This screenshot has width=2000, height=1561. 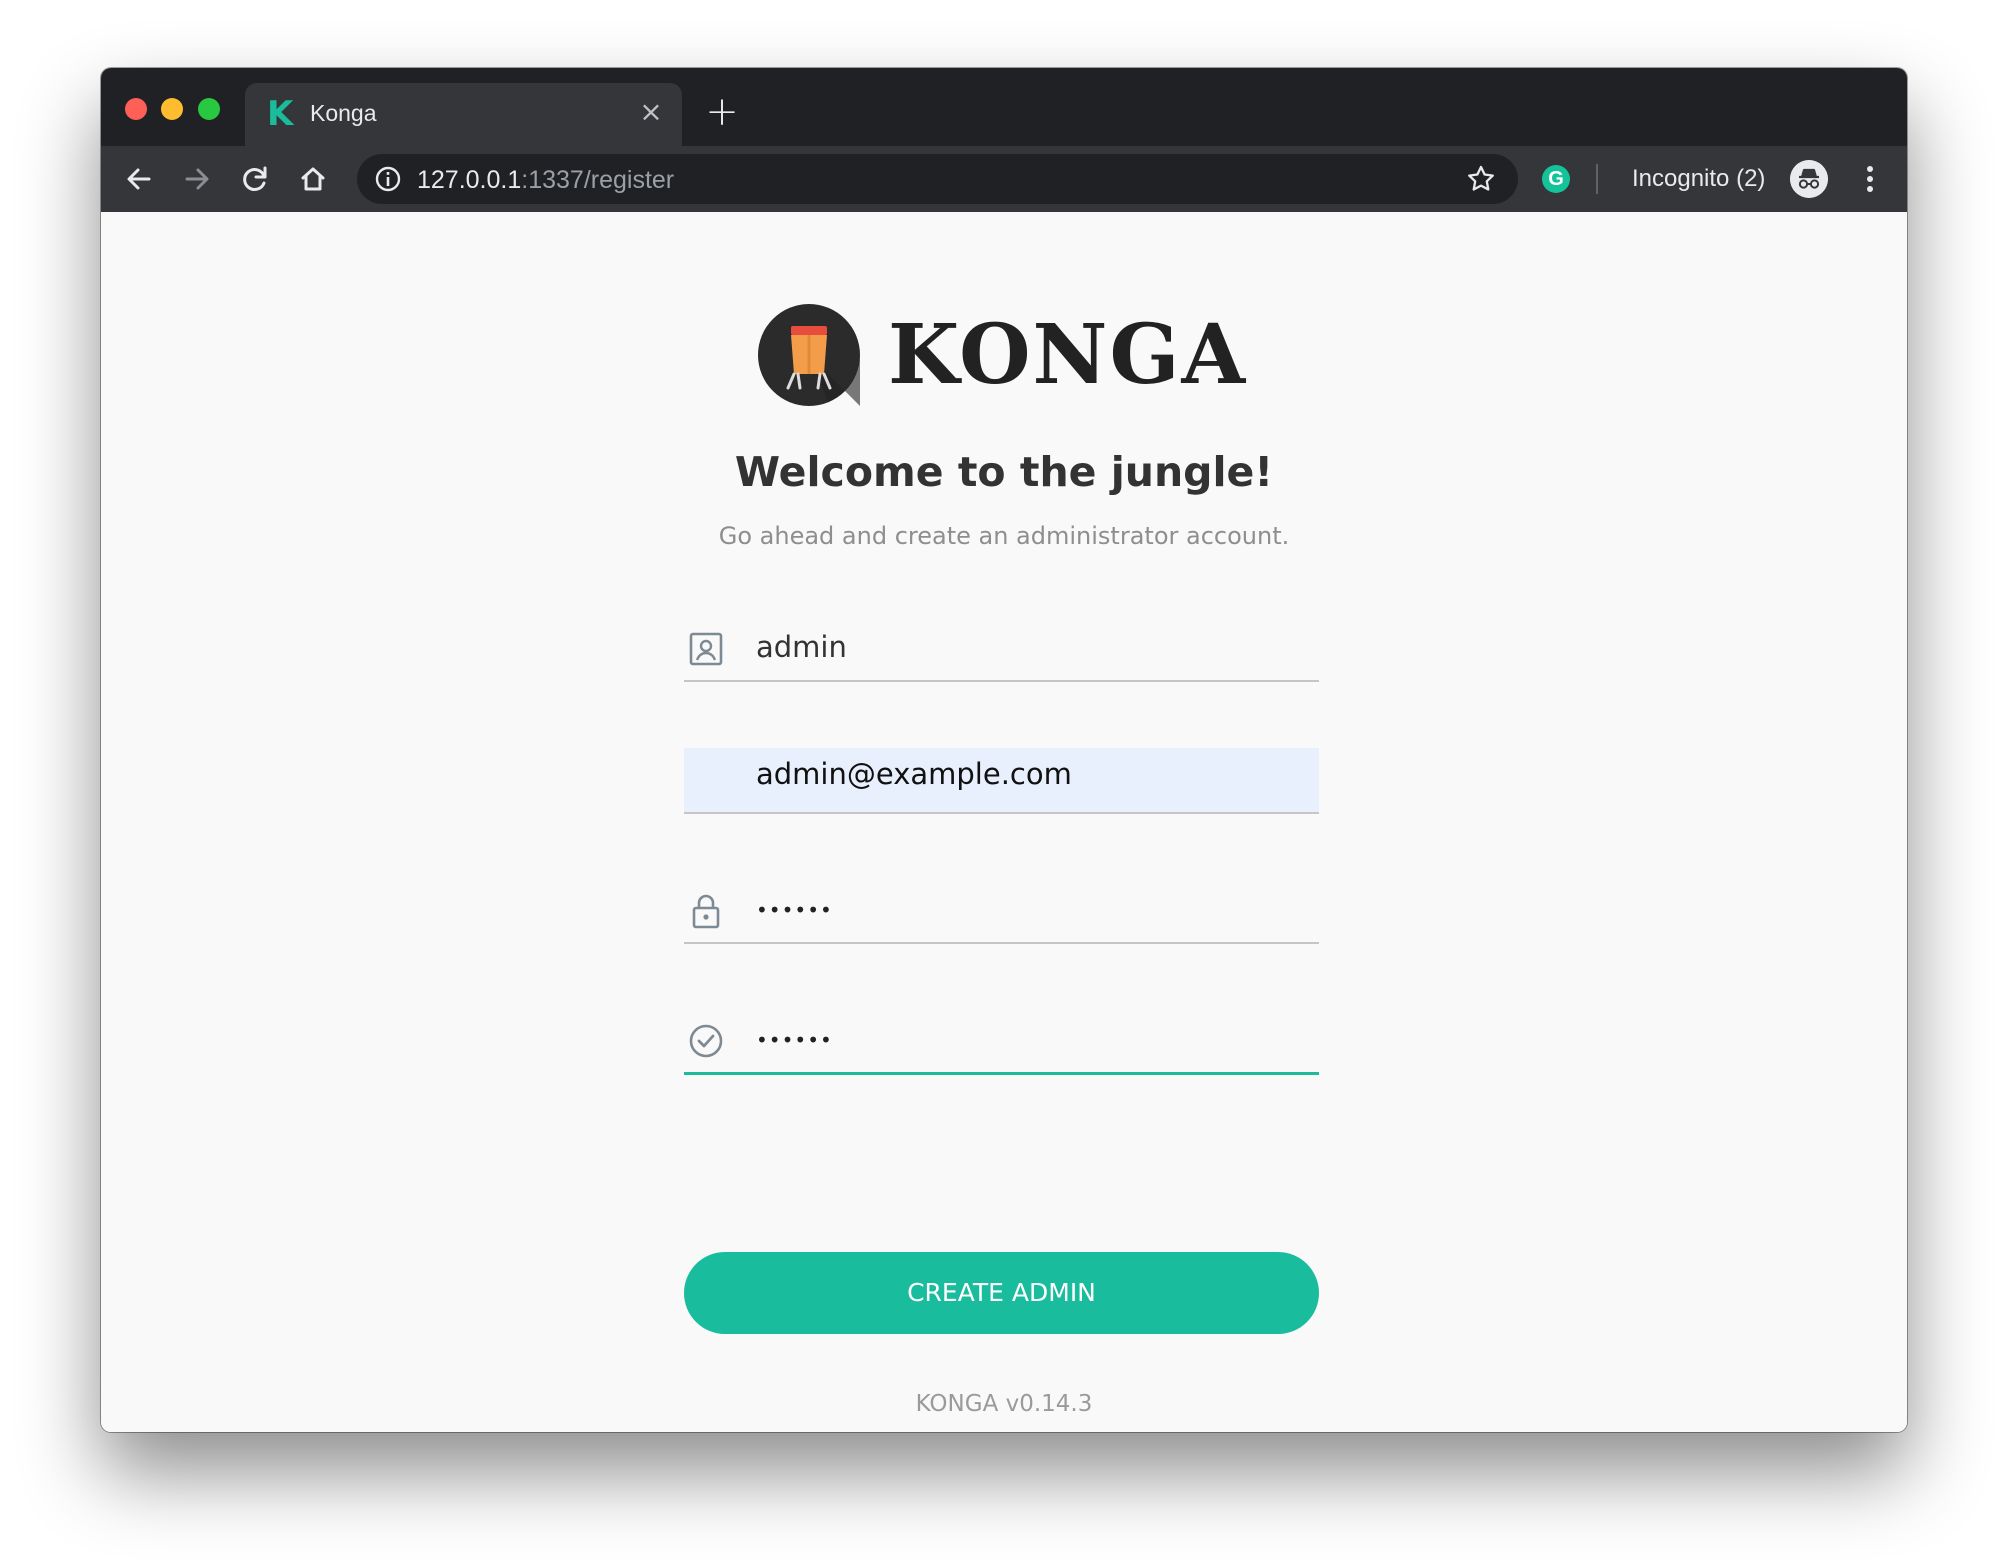 What do you see at coordinates (343, 113) in the screenshot?
I see `tab-title: Konga` at bounding box center [343, 113].